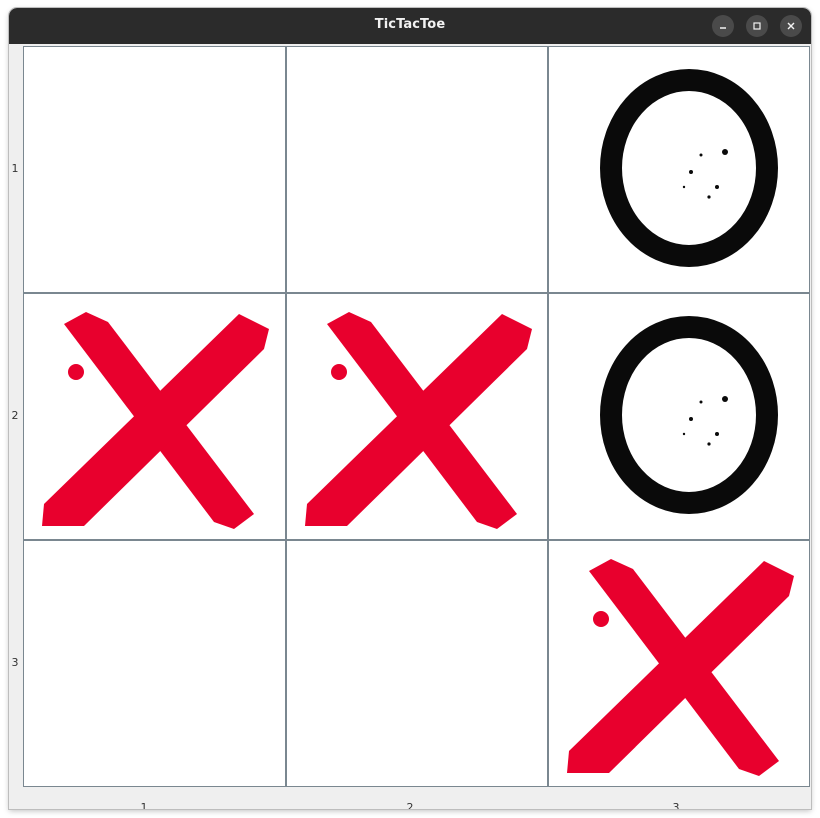  I want to click on column-label-1: 1, so click(144, 805).